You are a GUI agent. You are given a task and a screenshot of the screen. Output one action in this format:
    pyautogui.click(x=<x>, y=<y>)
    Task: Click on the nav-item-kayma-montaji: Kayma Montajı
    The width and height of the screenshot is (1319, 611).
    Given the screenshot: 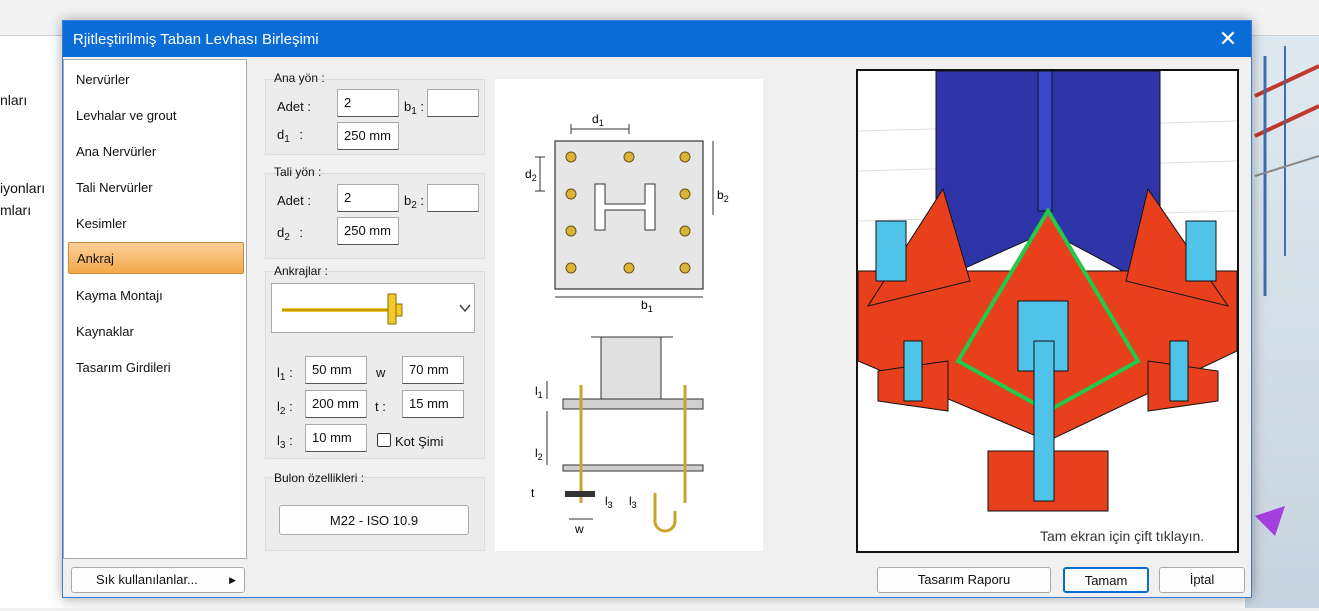 What is the action you would take?
    pyautogui.click(x=156, y=296)
    